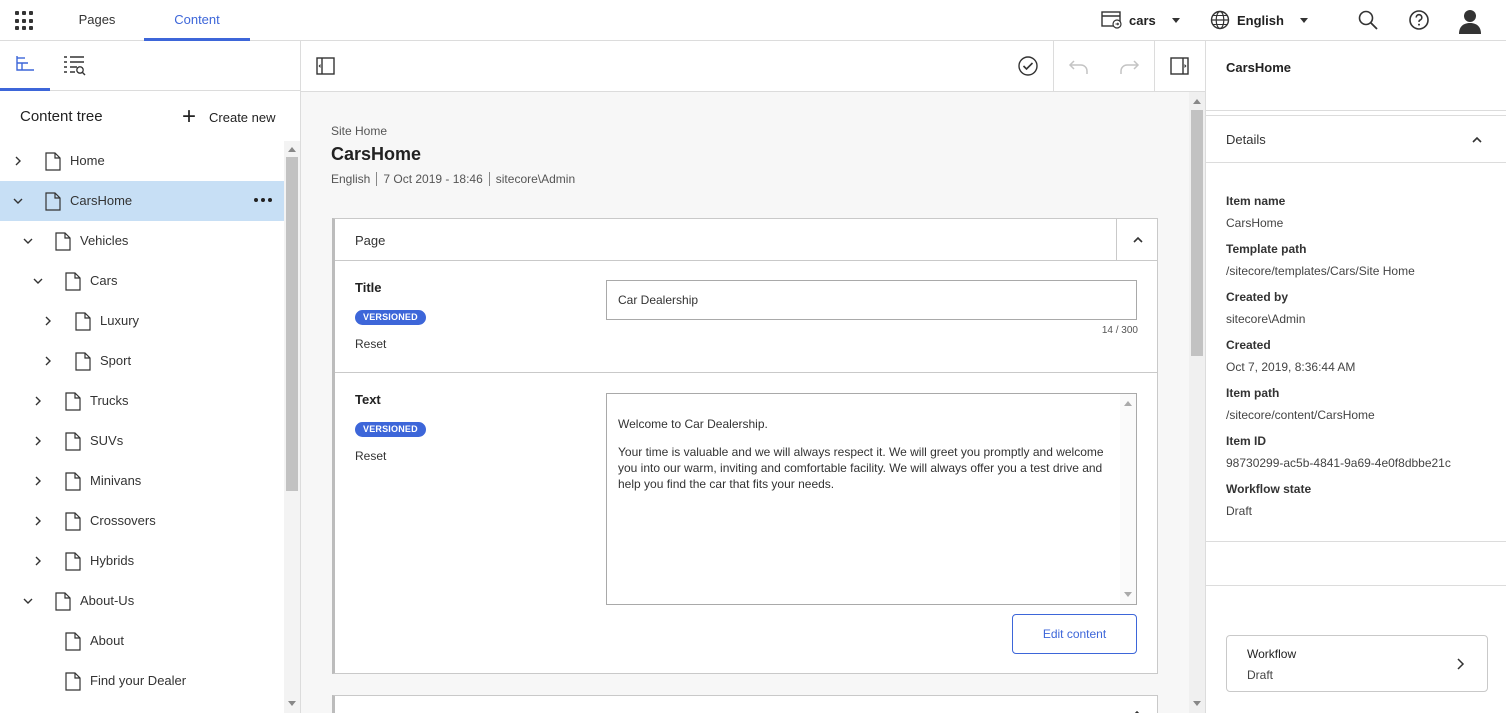  Describe the element at coordinates (142, 561) in the screenshot. I see `tree-item-hybrids: Hybrids` at that location.